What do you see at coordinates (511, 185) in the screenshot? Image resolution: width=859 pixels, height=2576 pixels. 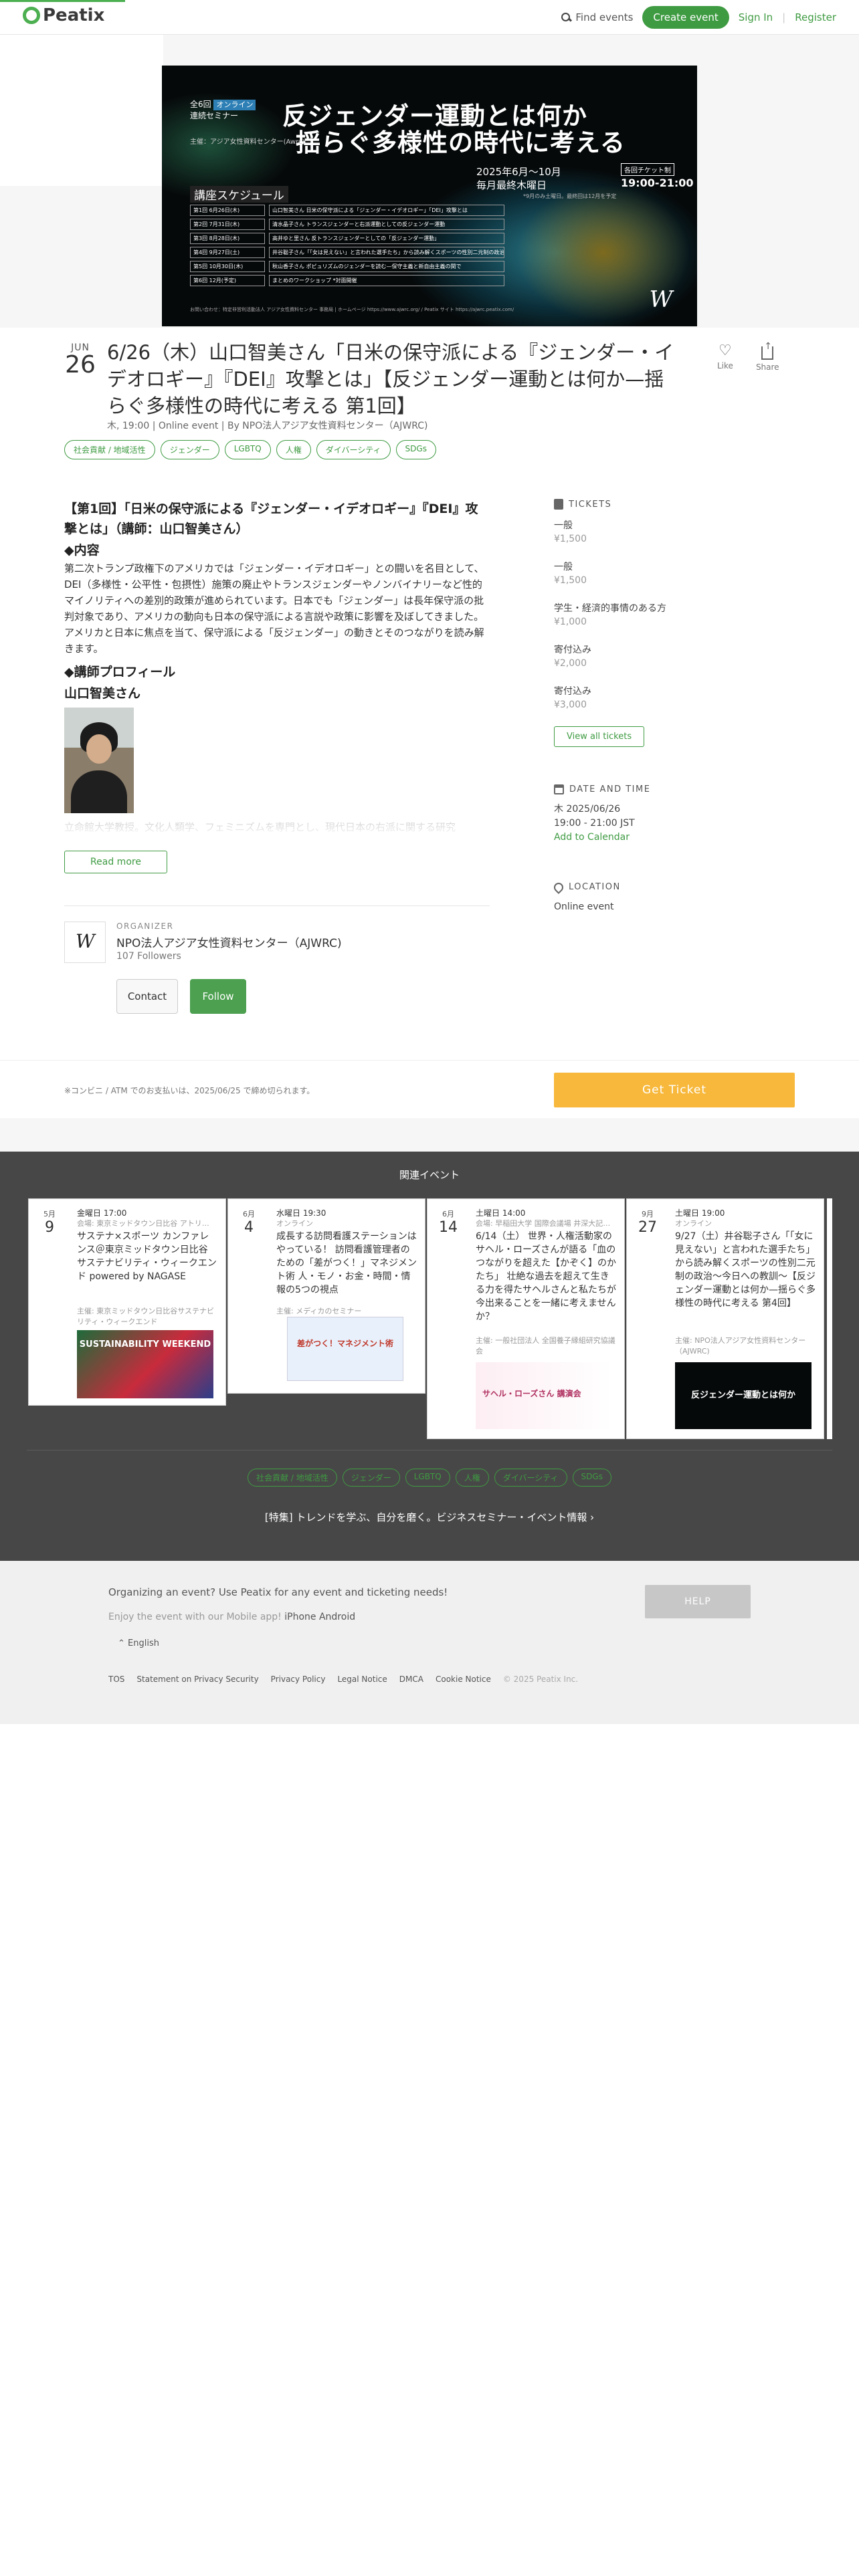 I see `poster-date-day: 毎月最終木曜日` at bounding box center [511, 185].